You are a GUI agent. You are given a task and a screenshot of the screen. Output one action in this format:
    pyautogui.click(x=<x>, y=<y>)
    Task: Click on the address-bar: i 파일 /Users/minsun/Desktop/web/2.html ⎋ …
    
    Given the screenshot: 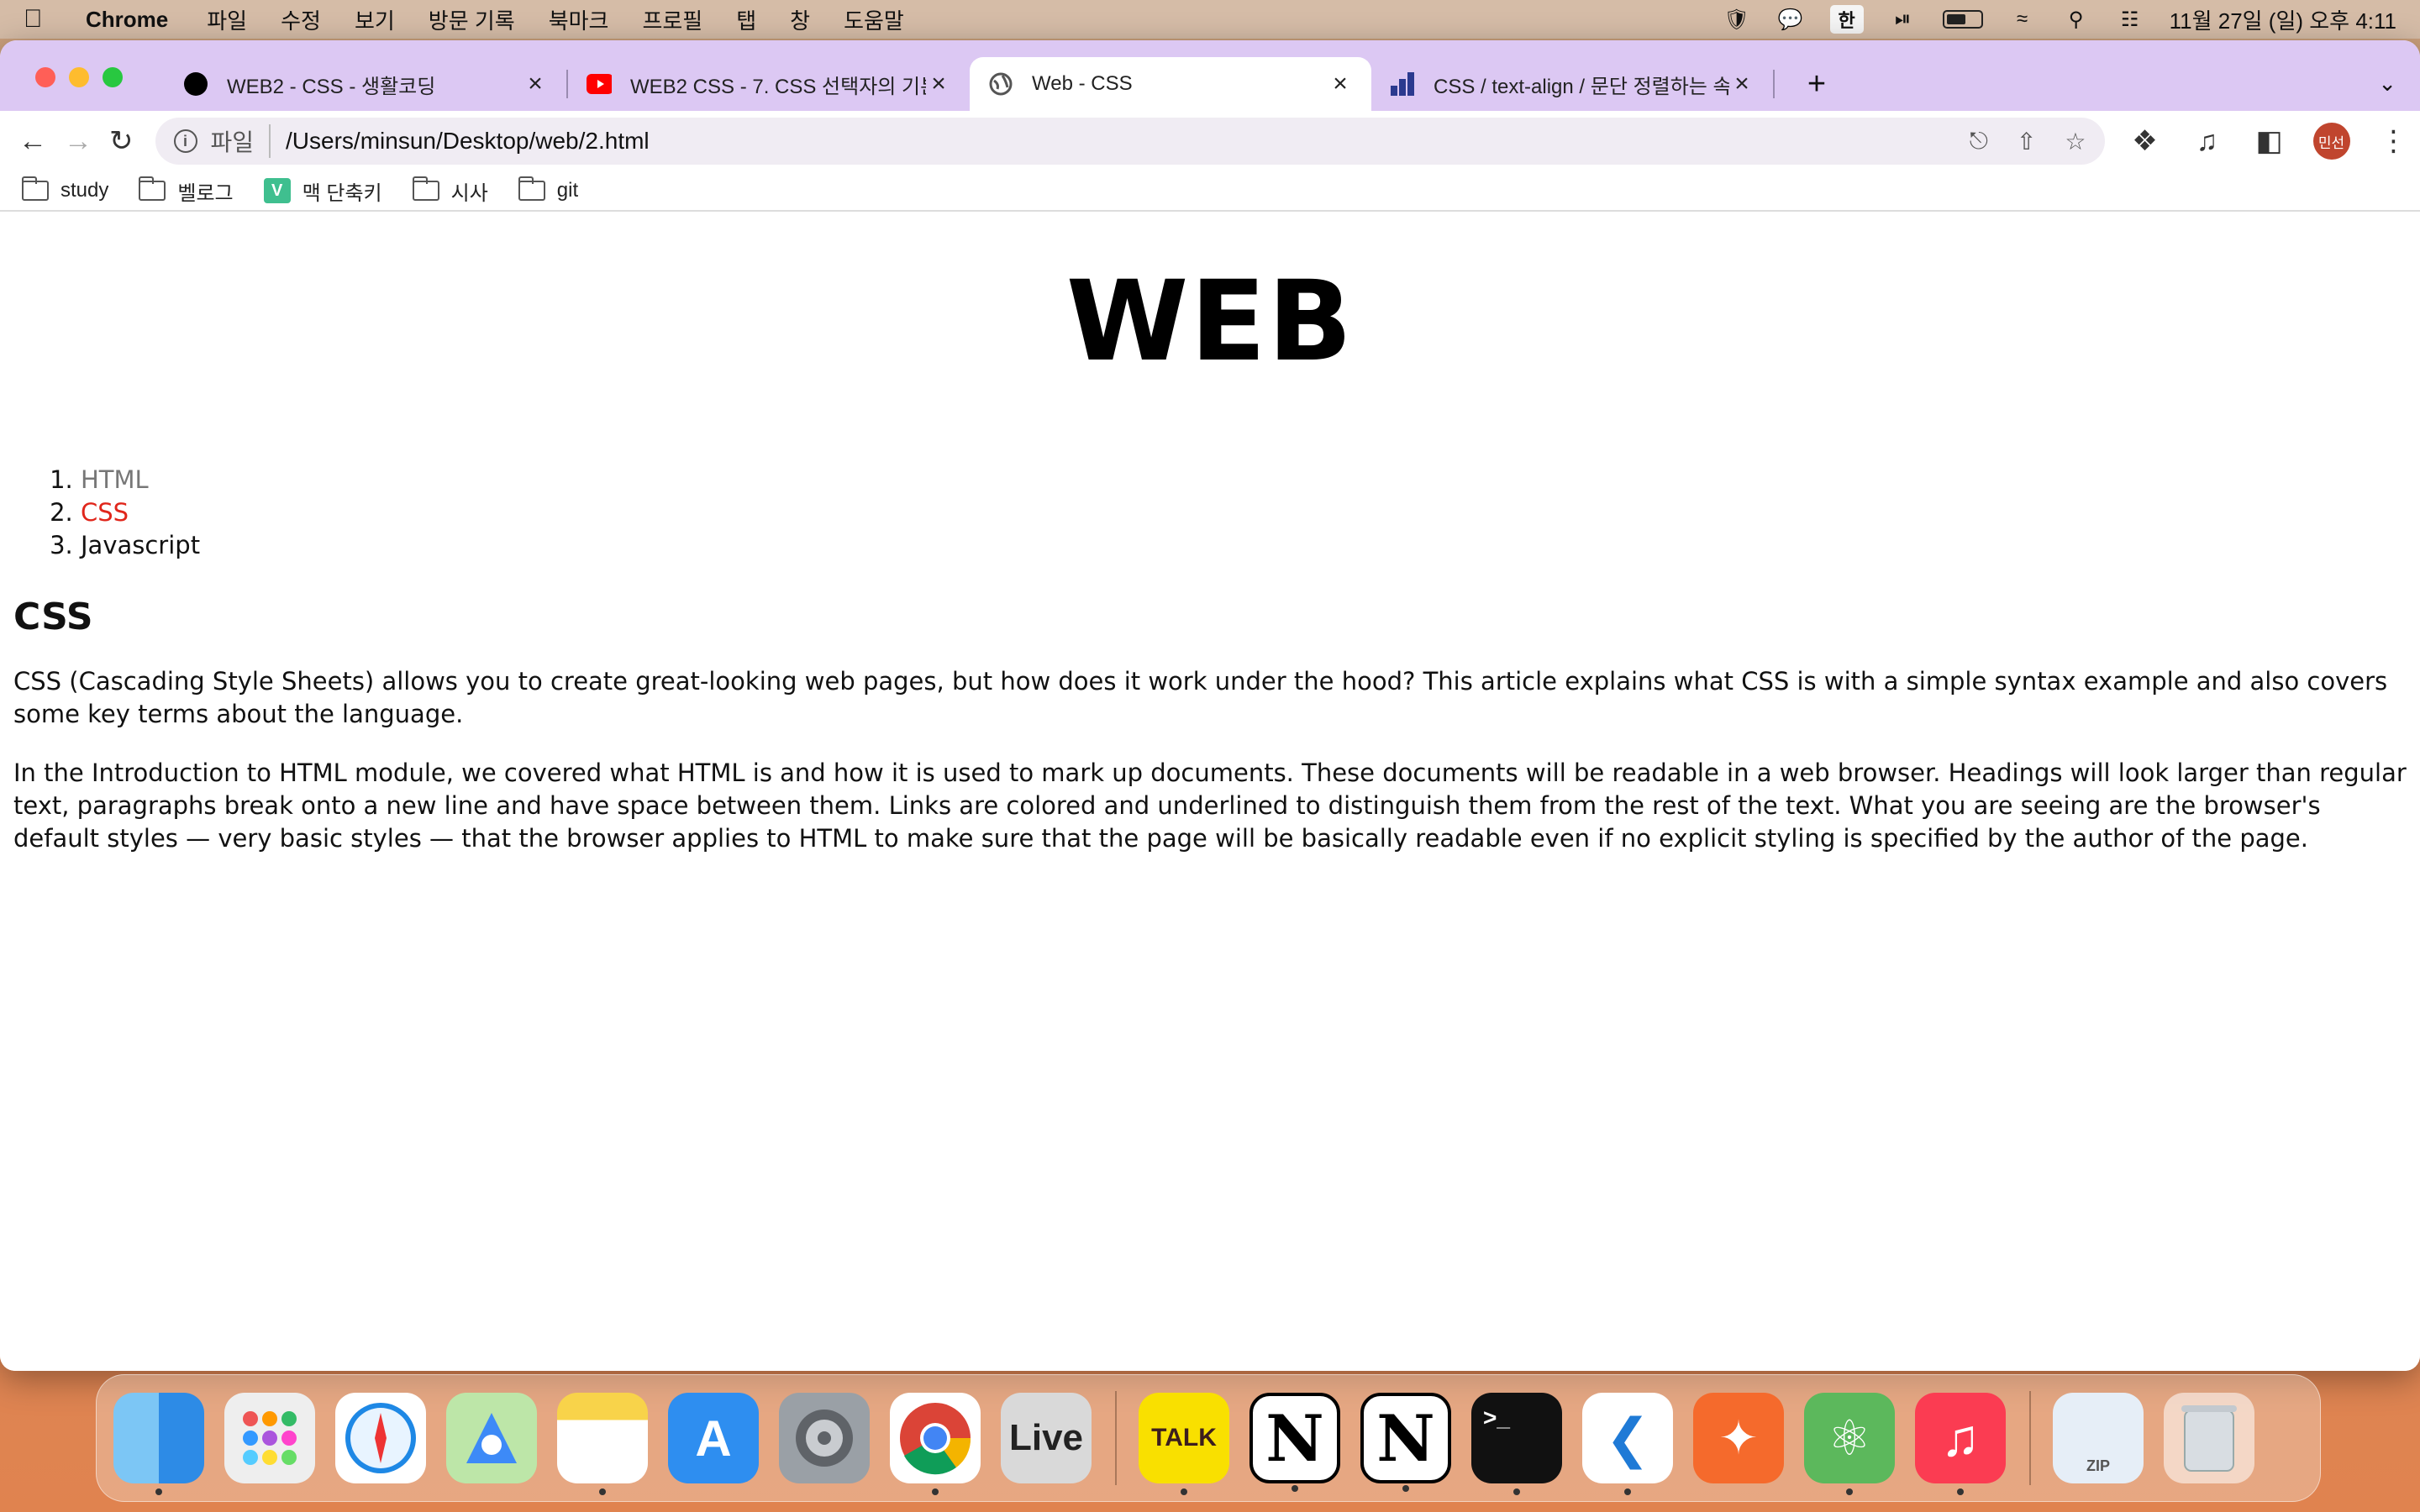 What is the action you would take?
    pyautogui.click(x=1130, y=141)
    